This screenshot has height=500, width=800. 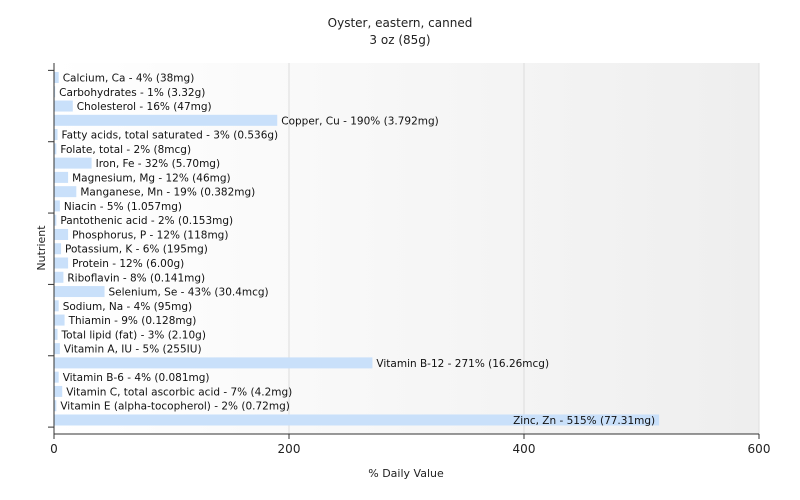 I want to click on x-axis-label: % Daily Value, so click(x=406, y=473).